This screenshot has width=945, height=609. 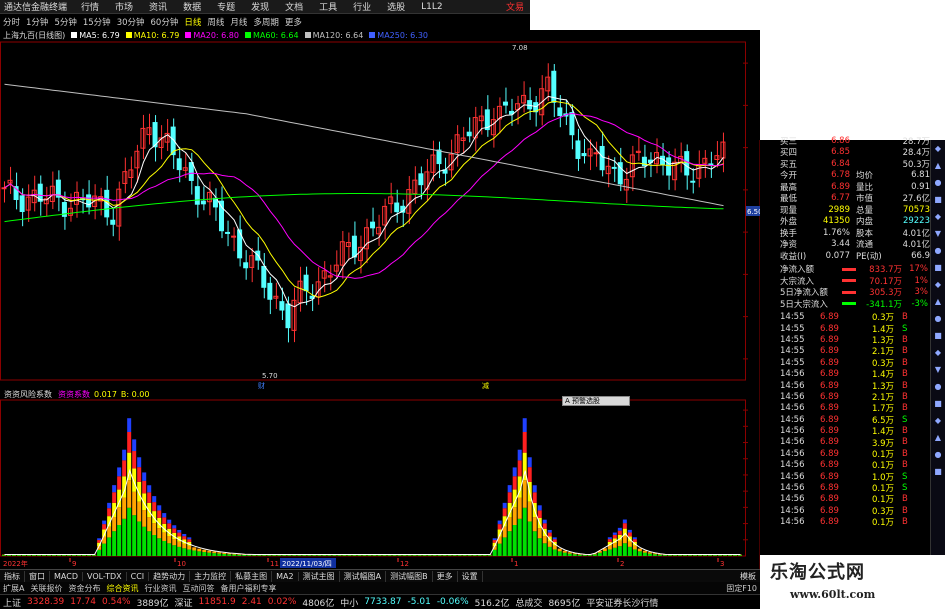 I want to click on bottom-tab-1: 关联报价, so click(x=46, y=588).